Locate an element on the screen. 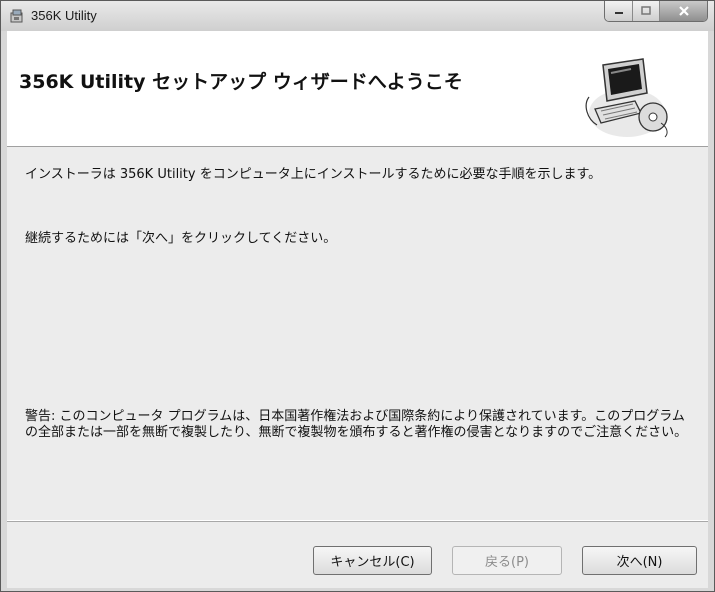  computer-disc-icon is located at coordinates (626, 98).